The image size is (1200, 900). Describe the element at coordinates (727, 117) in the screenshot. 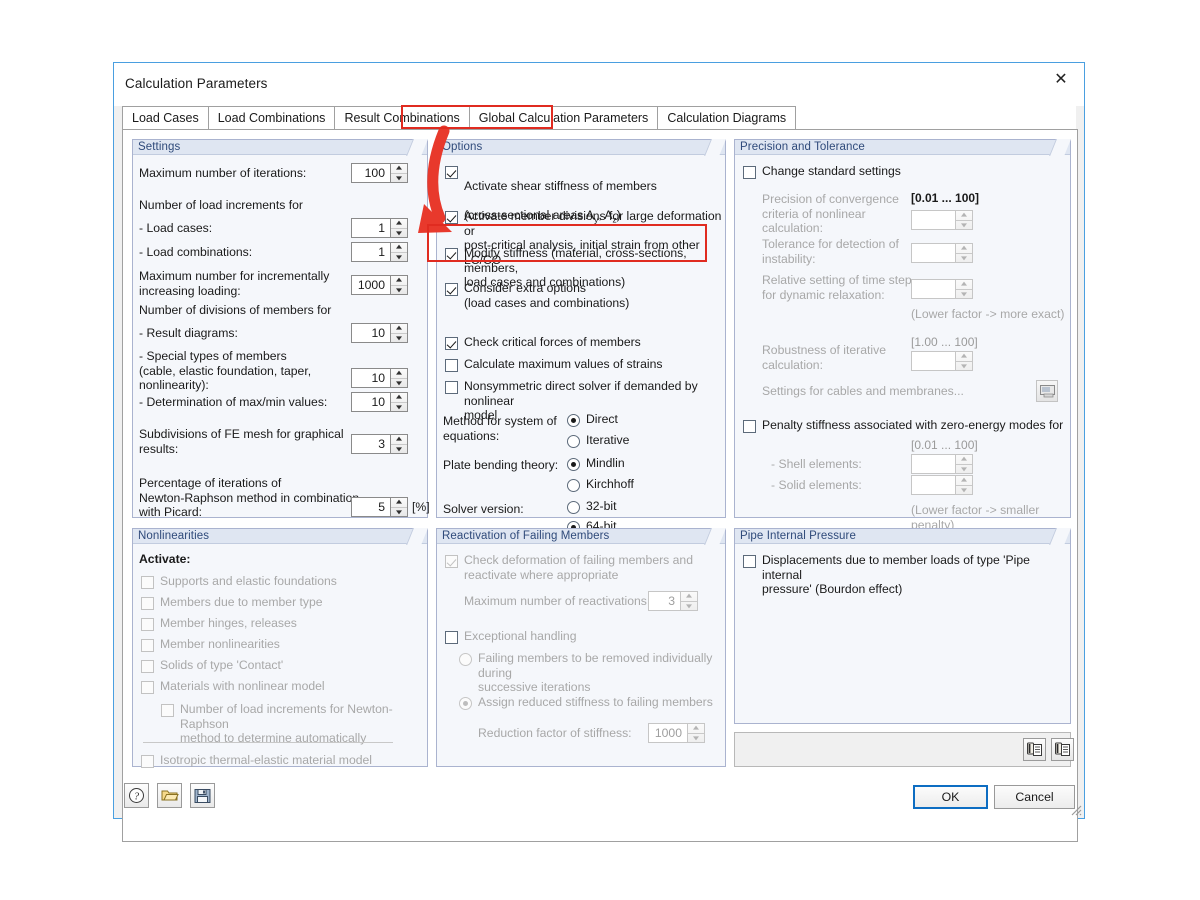

I see `tab-calculation-diagrams: Calculation Diagrams` at that location.